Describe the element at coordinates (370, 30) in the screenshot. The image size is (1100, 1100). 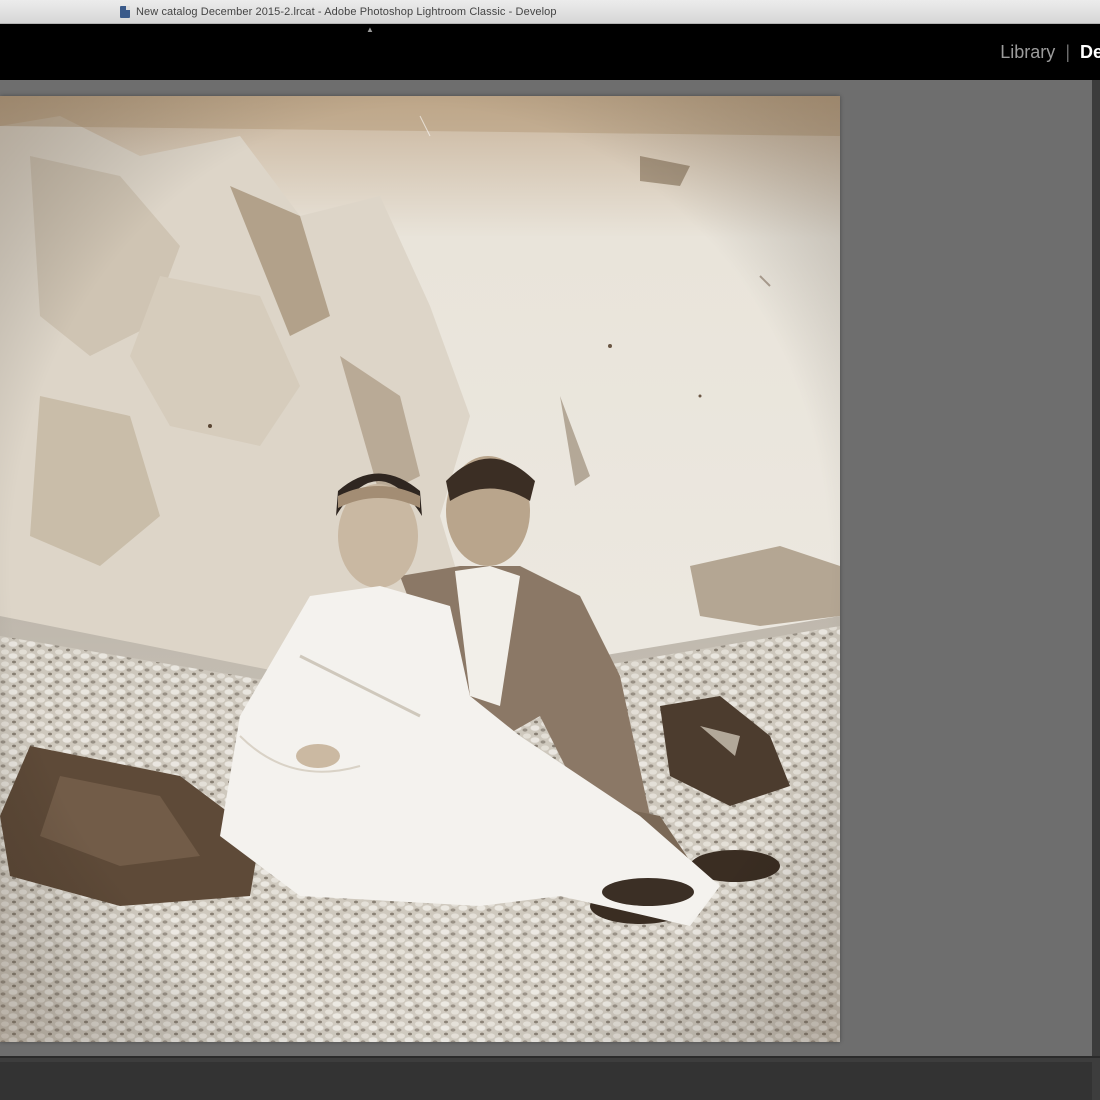
I see `triangle-up-icon: ▲` at that location.